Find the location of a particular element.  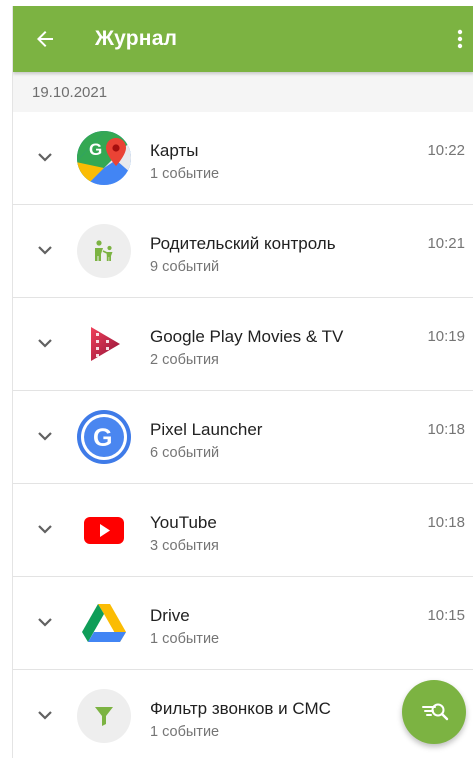

pixel-launcher-icon: G is located at coordinates (104, 437).